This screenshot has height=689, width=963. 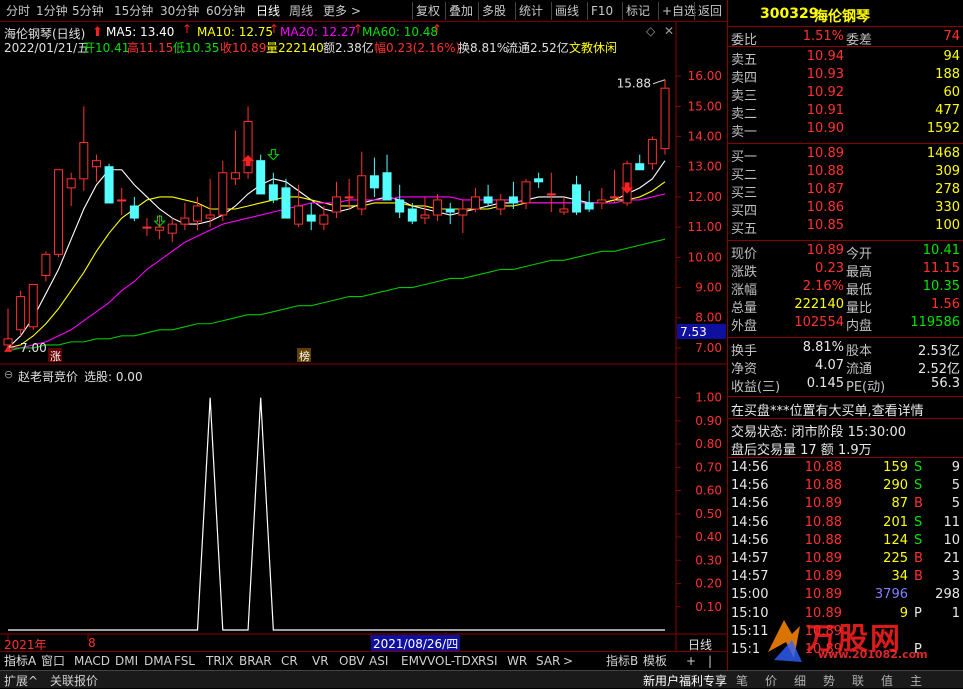 What do you see at coordinates (859, 308) in the screenshot?
I see `stat-label: 量比` at bounding box center [859, 308].